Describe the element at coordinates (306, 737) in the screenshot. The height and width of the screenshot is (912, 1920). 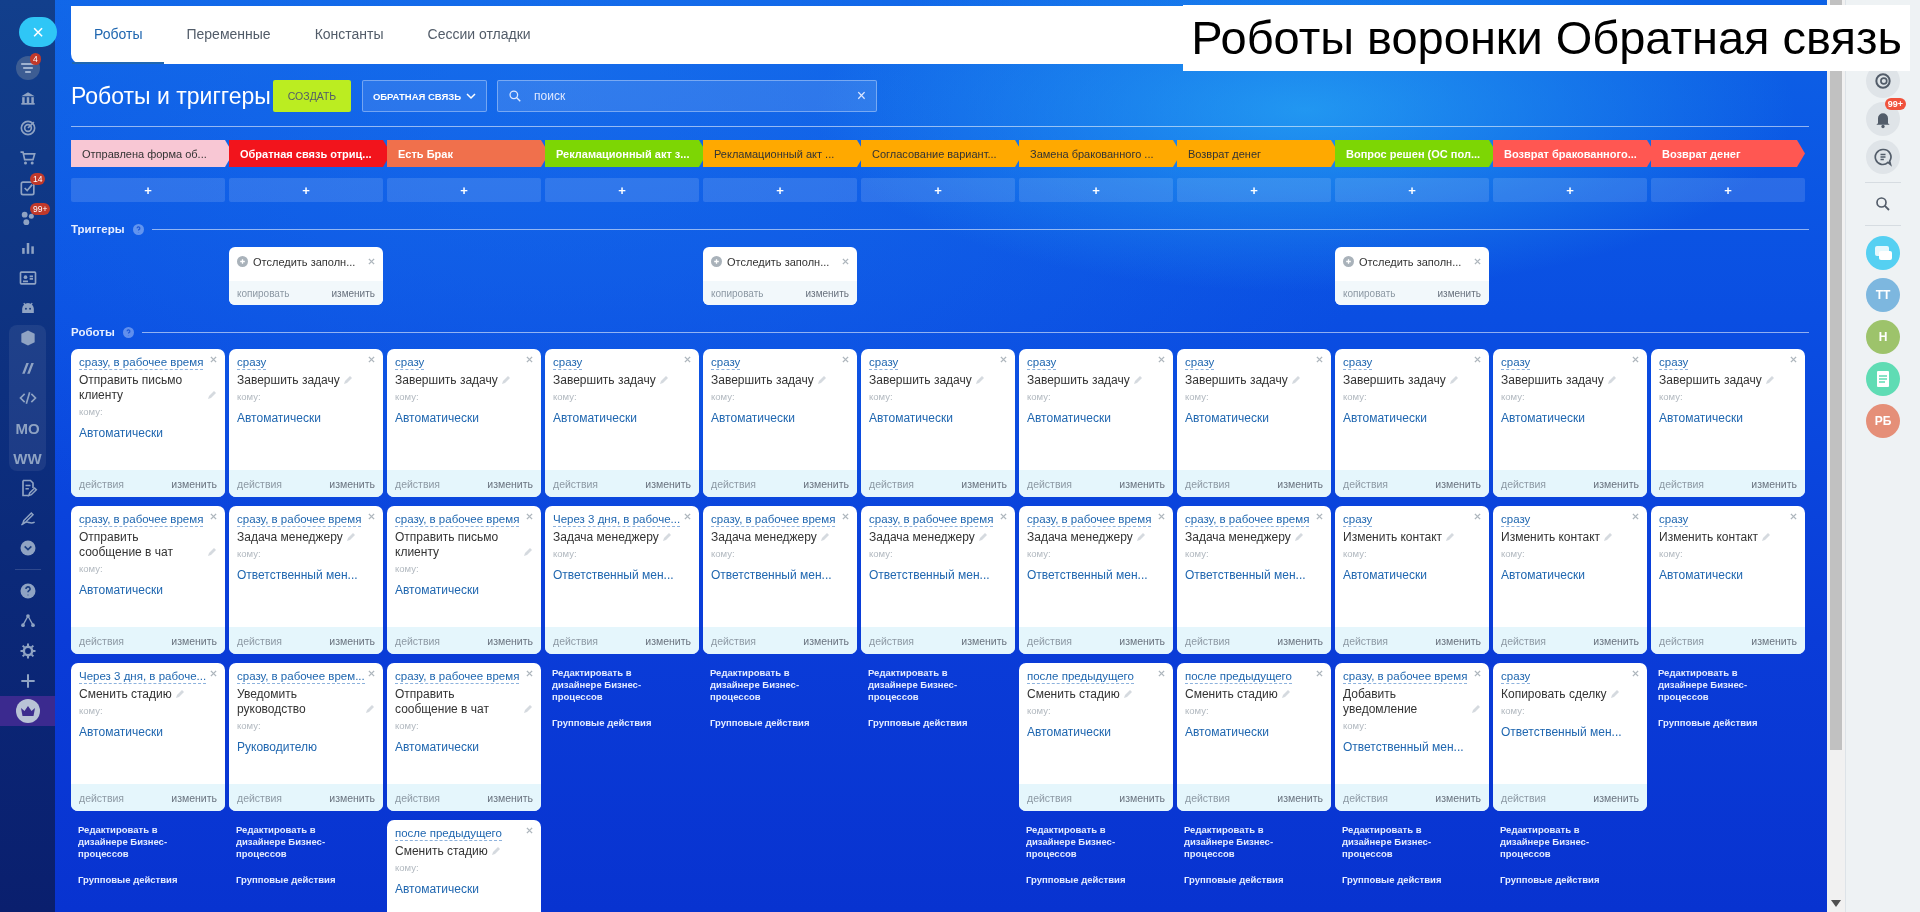
I see `robot-card: сразу, в рабочее врем... Уведомить руководство кому: Руководителю действия изменить` at that location.